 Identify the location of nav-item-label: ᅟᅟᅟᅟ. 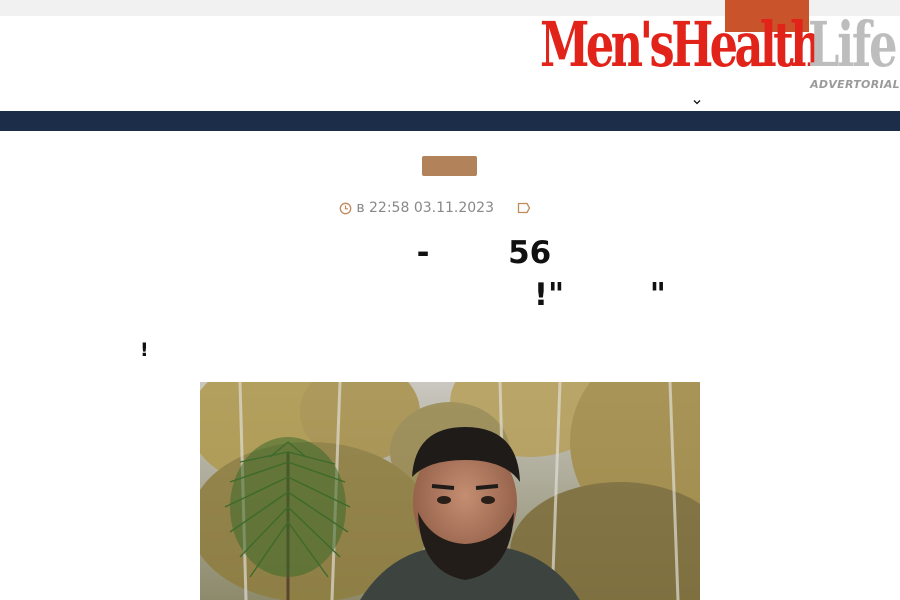
(774, 104).